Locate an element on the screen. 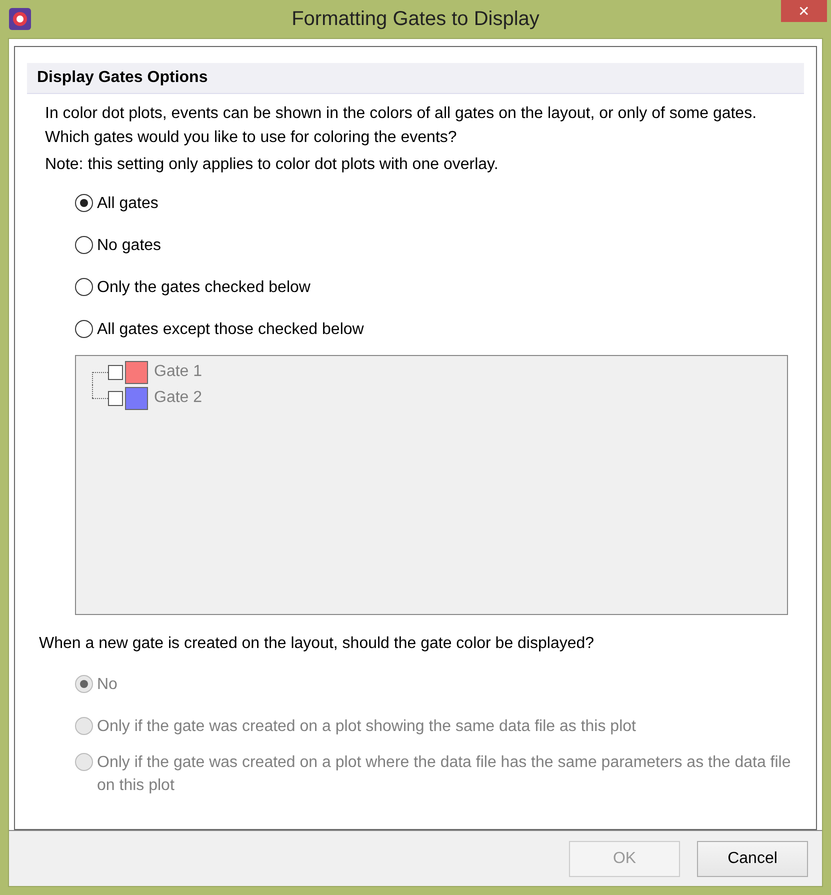  window-title: Formatting Gates to Display is located at coordinates (415, 19).